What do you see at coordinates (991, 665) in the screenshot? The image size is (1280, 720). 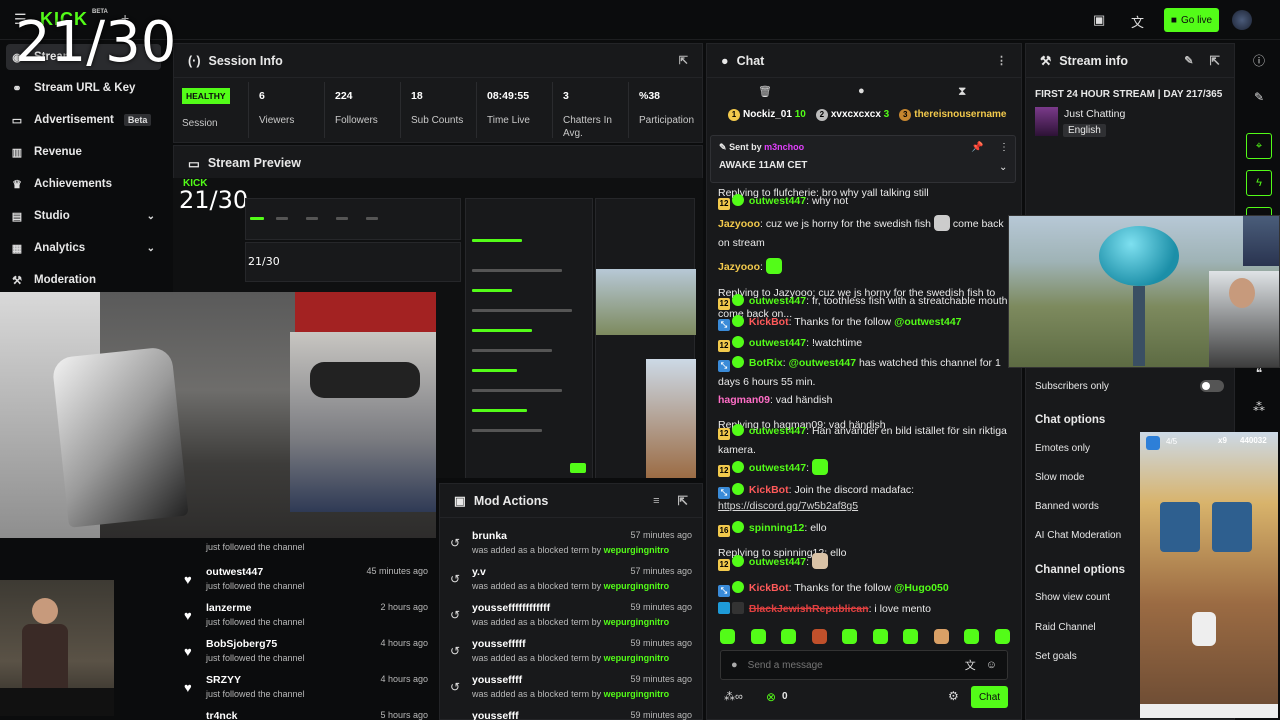 I see `emoji-icon: ☺` at bounding box center [991, 665].